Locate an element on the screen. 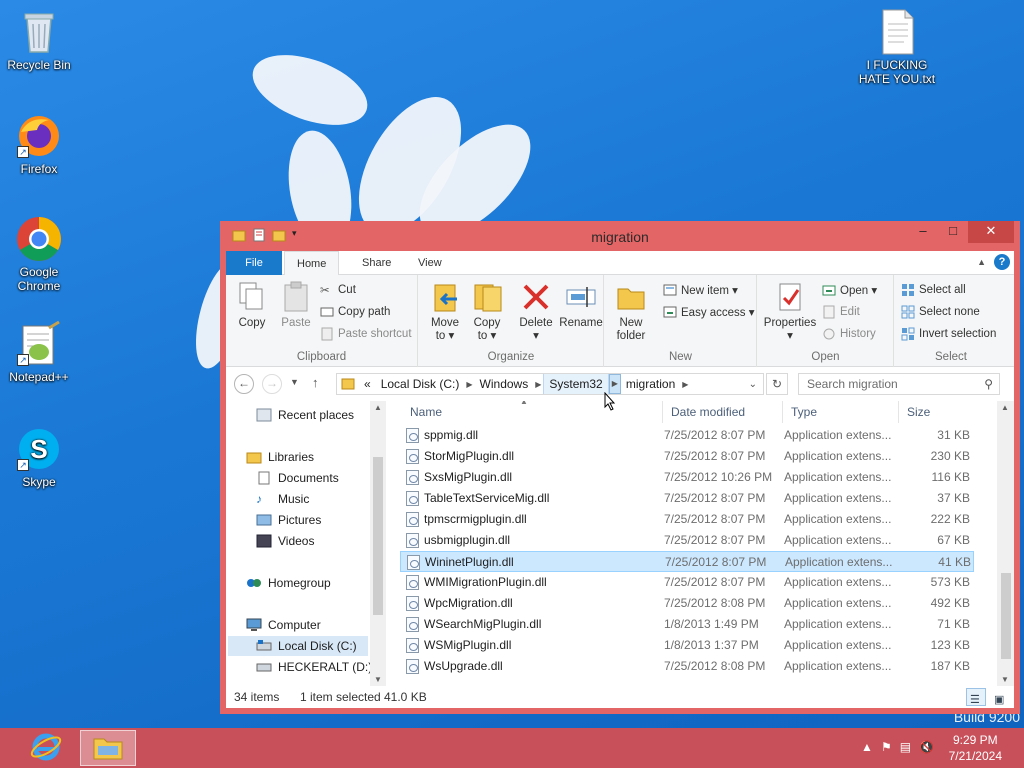 The image size is (1024, 768). nav-videos: Videos is located at coordinates (285, 541).